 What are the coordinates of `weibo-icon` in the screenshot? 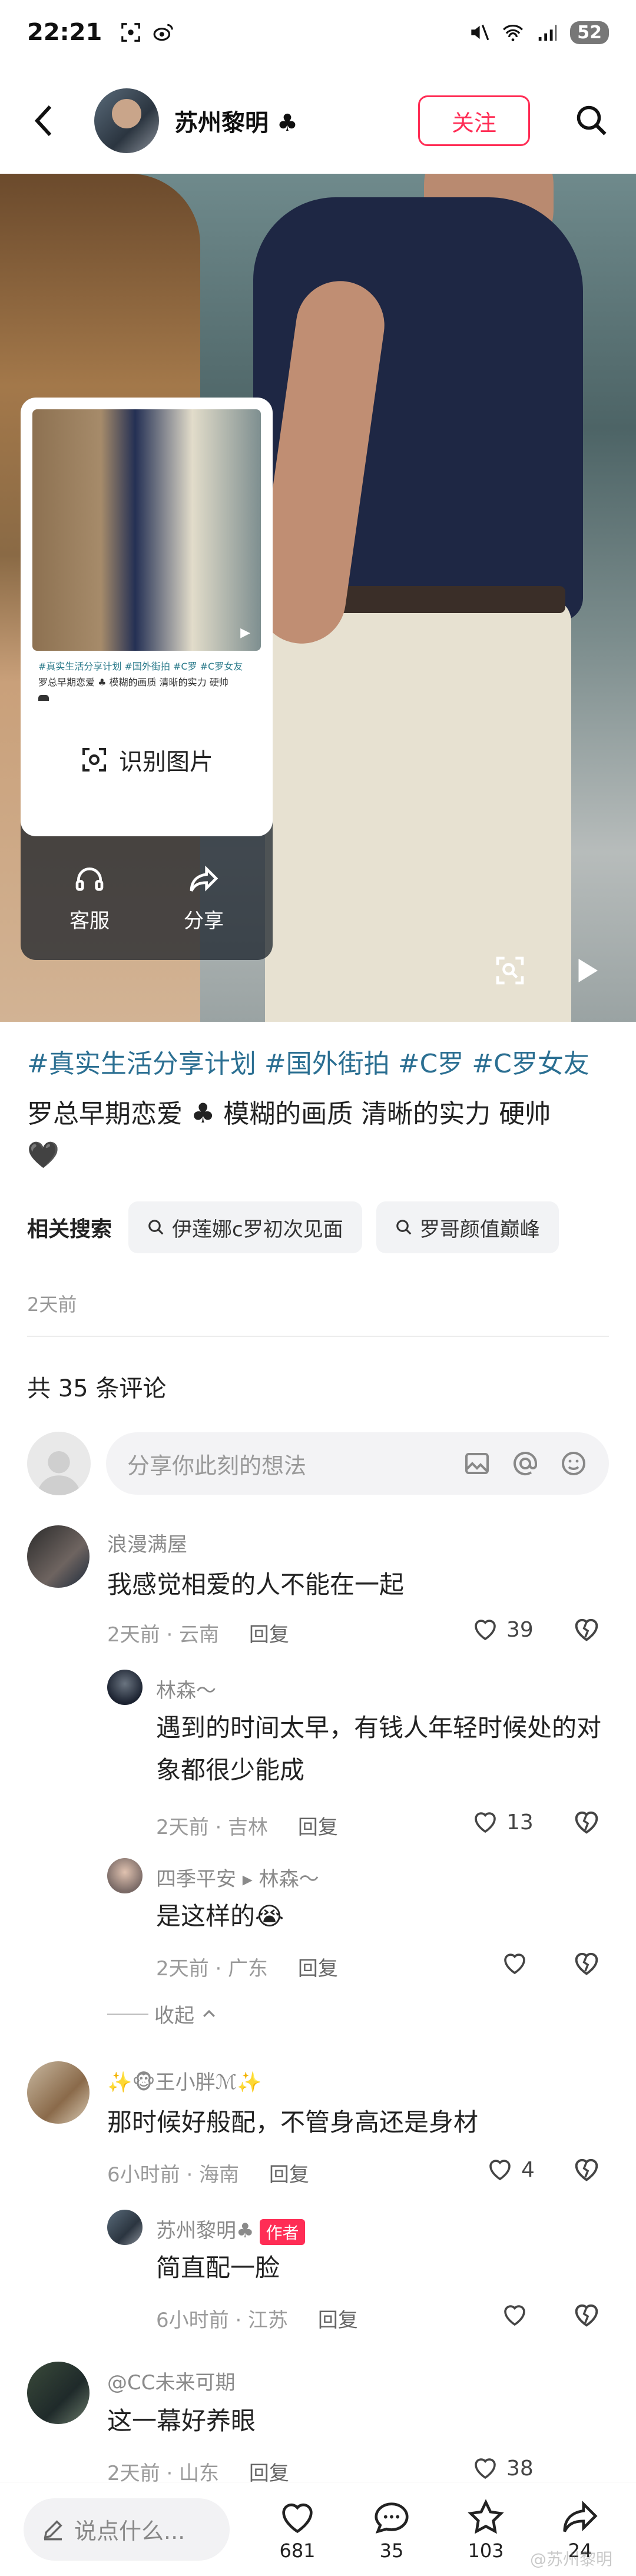 It's located at (163, 32).